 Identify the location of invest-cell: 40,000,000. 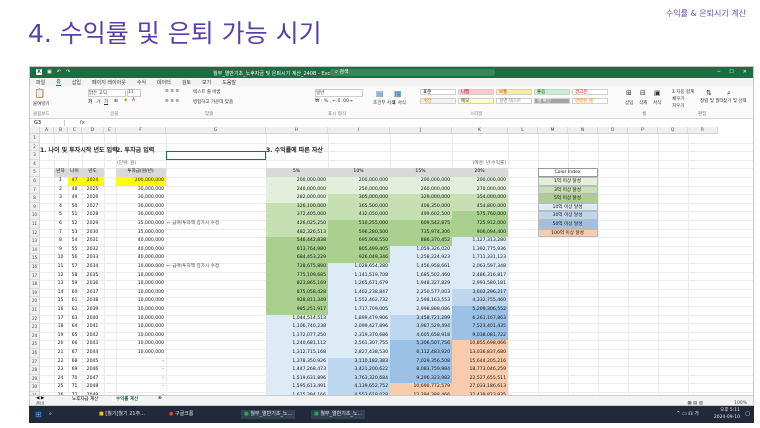
(141, 250).